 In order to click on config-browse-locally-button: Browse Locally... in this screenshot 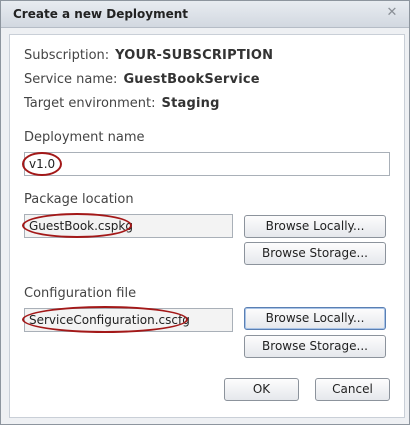, I will do `click(315, 318)`.